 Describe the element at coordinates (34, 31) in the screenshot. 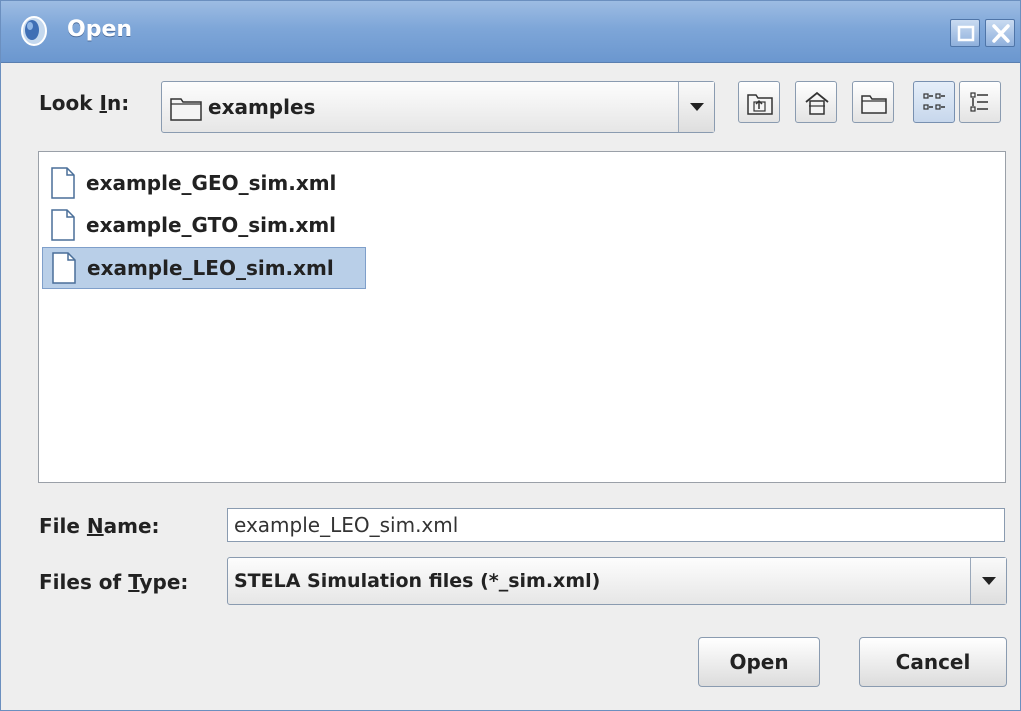

I see `app-globe-icon` at that location.